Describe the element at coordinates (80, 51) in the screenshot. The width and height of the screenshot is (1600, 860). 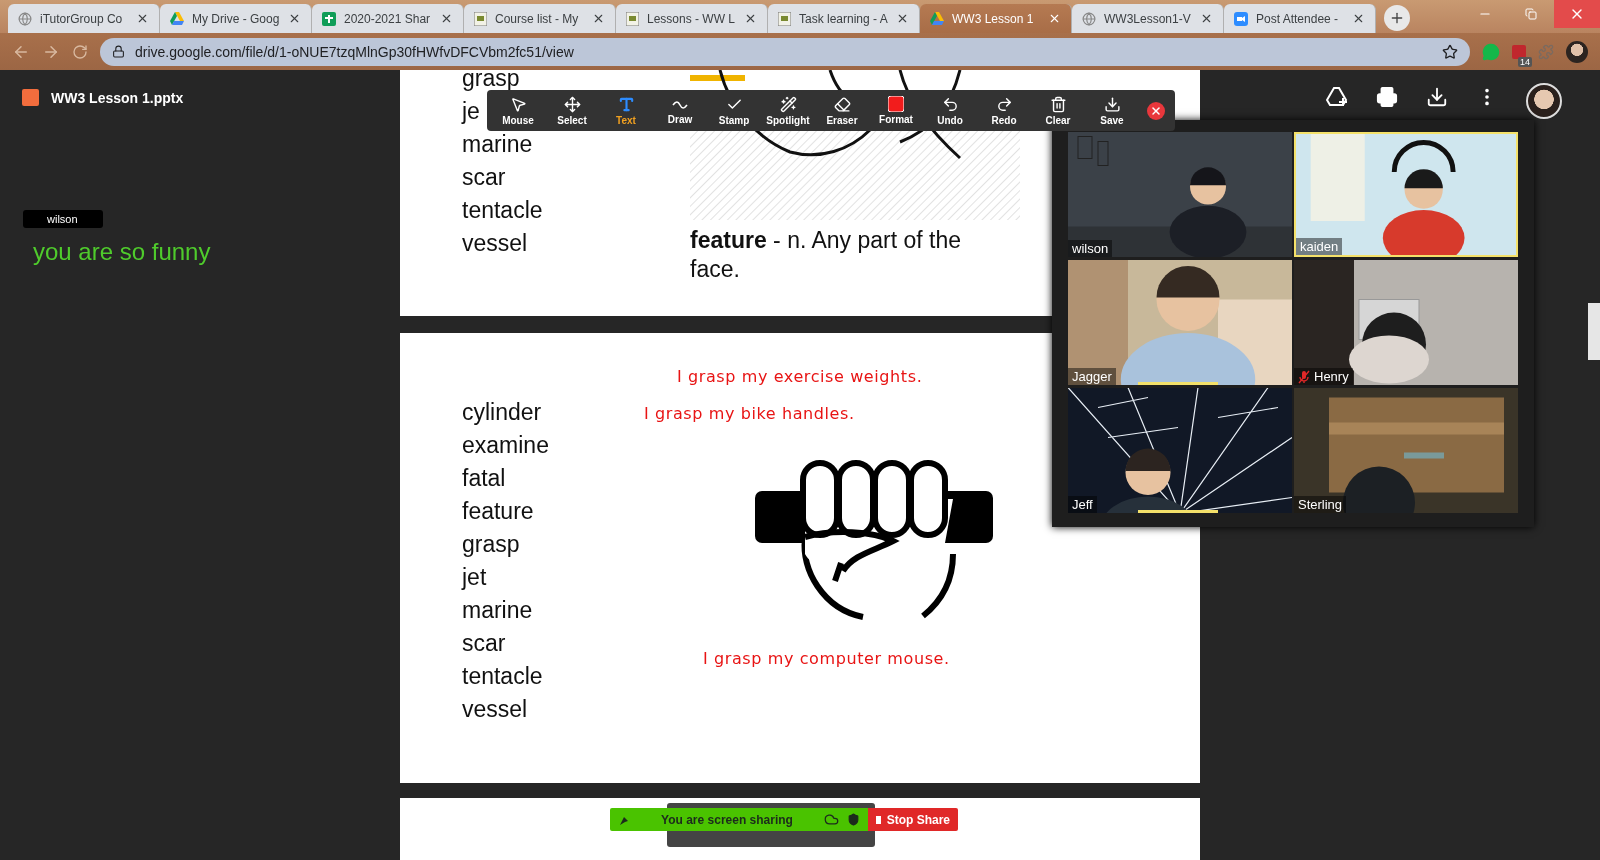
I see `reload-icon` at that location.